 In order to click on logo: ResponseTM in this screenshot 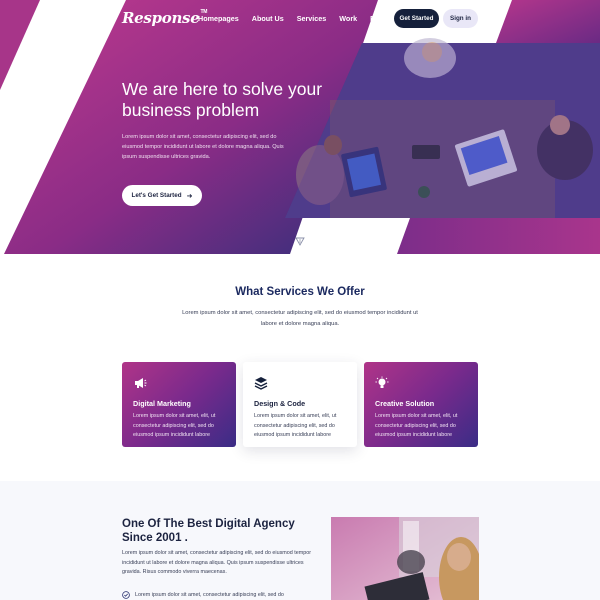, I will do `click(164, 18)`.